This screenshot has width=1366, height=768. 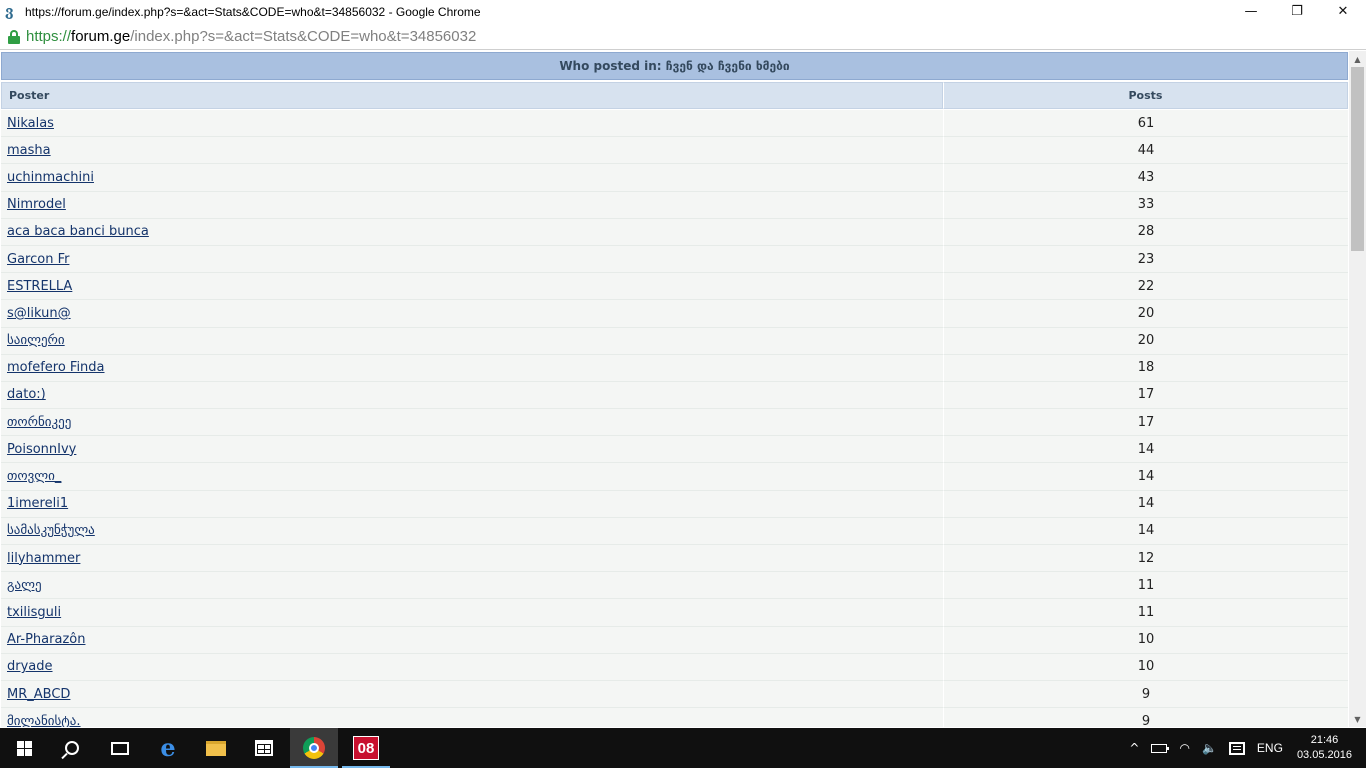 I want to click on taskbar-app-08: 08, so click(x=366, y=748).